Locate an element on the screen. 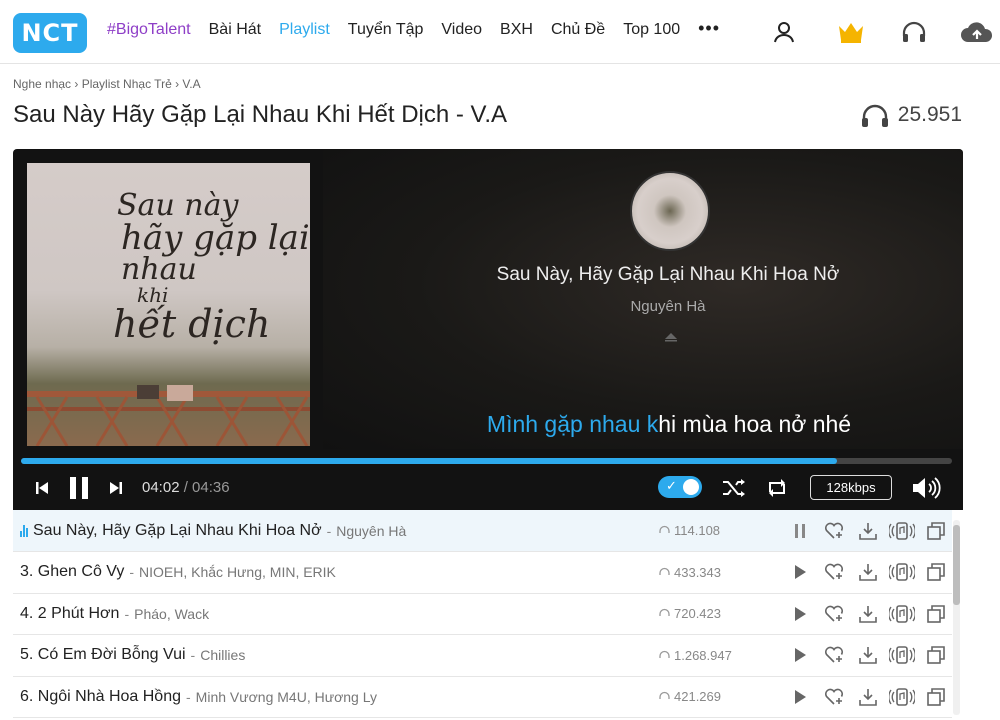 The width and height of the screenshot is (1000, 720). shuffle-button is located at coordinates (734, 488).